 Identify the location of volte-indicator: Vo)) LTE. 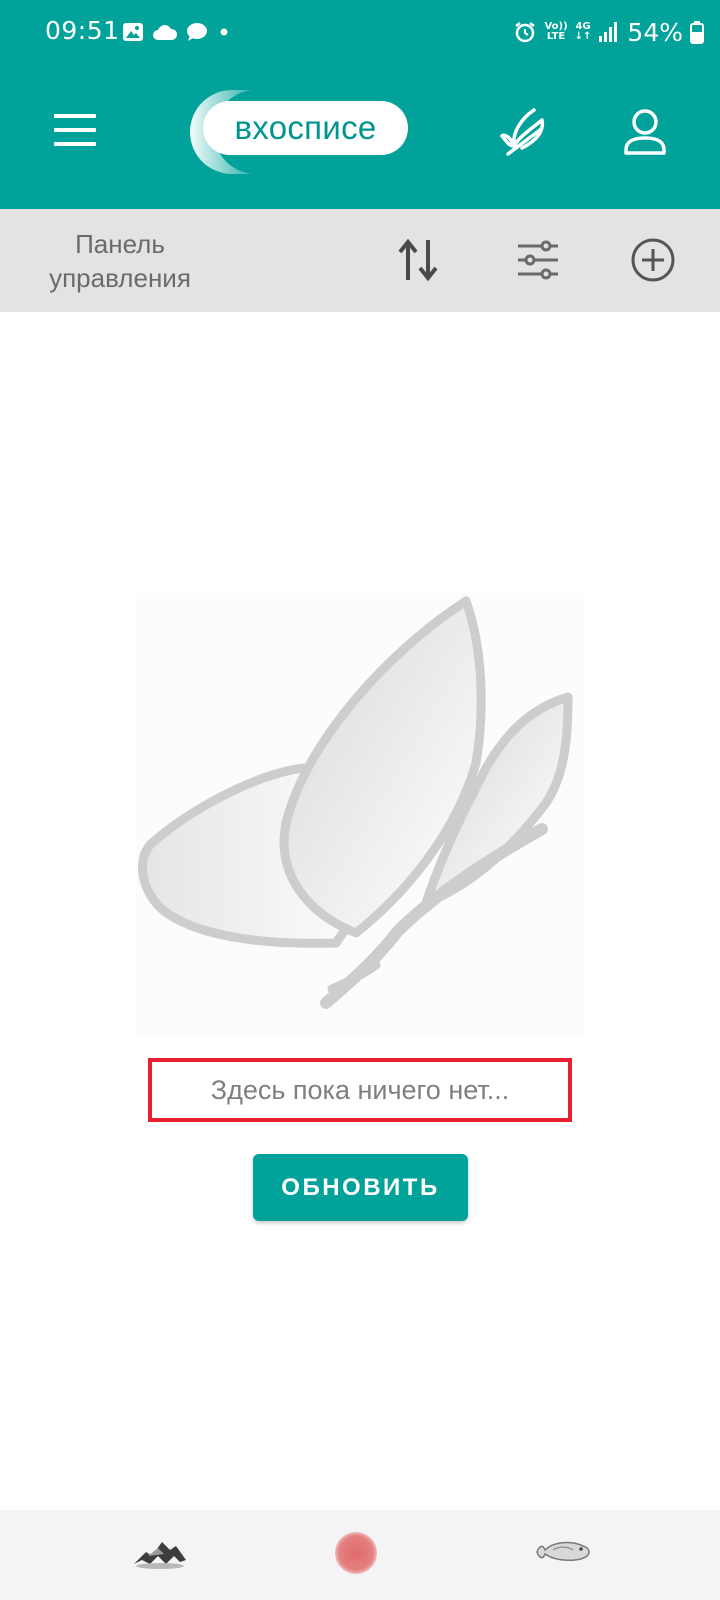
(555, 32).